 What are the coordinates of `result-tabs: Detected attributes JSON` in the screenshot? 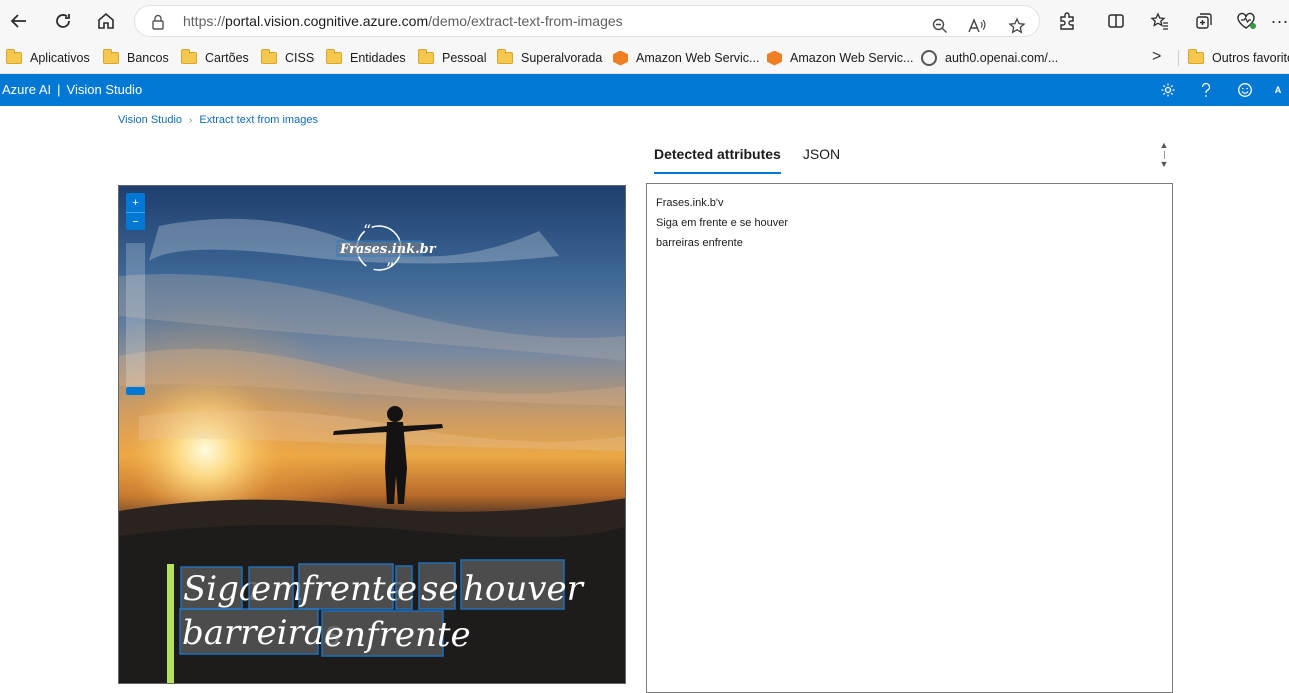 It's located at (758, 160).